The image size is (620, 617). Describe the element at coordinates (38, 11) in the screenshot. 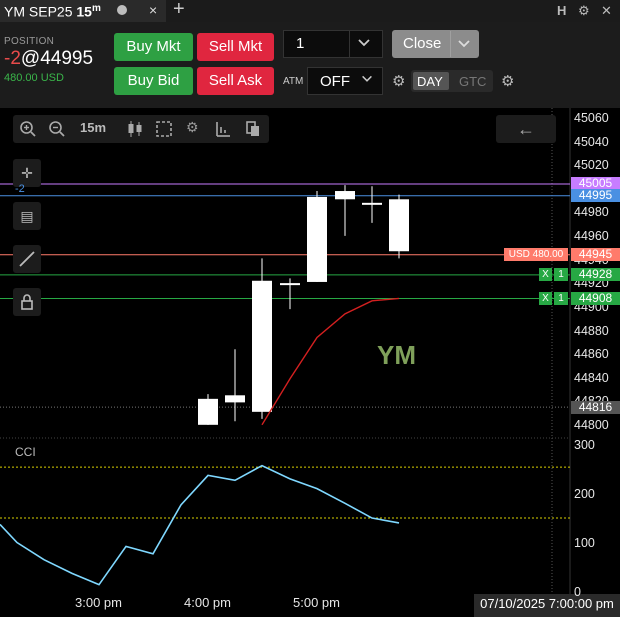

I see `tab-symbol: YM SEP25` at that location.